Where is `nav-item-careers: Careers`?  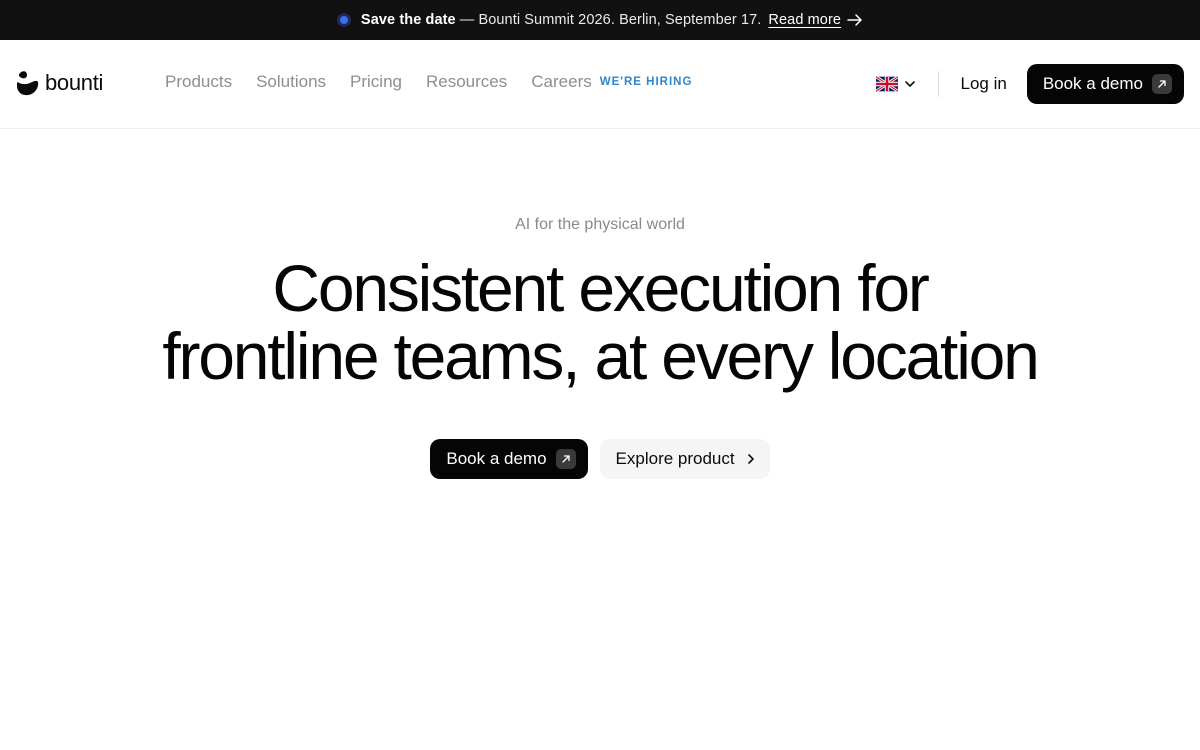
nav-item-careers: Careers is located at coordinates (561, 82).